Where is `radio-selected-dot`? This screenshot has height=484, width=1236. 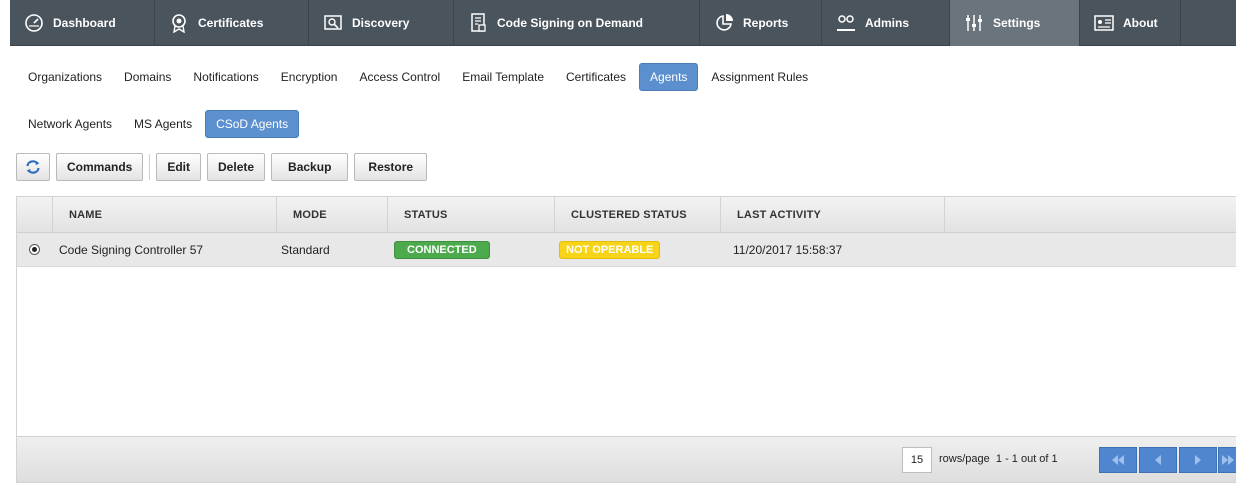
radio-selected-dot is located at coordinates (34, 249).